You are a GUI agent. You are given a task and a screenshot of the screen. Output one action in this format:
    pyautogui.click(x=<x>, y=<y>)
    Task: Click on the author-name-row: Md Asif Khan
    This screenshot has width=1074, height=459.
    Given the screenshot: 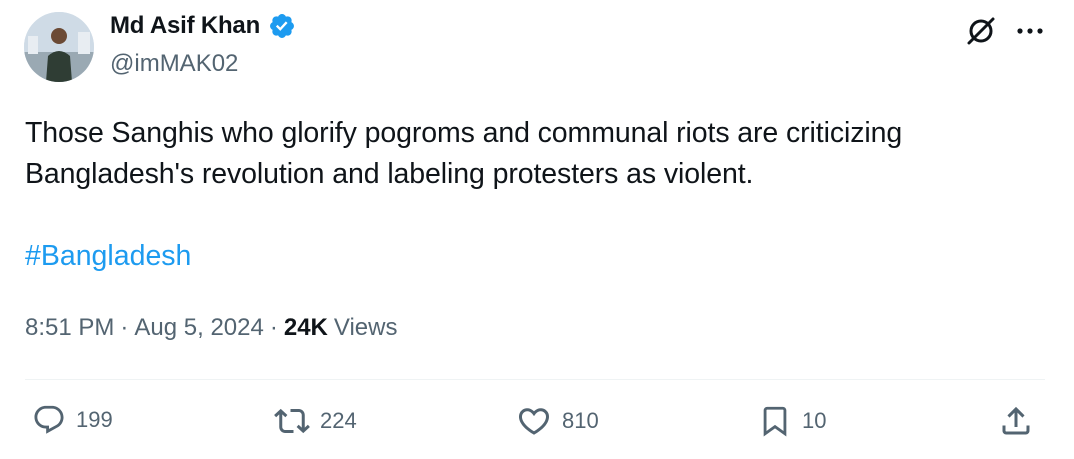 What is the action you would take?
    pyautogui.click(x=203, y=26)
    